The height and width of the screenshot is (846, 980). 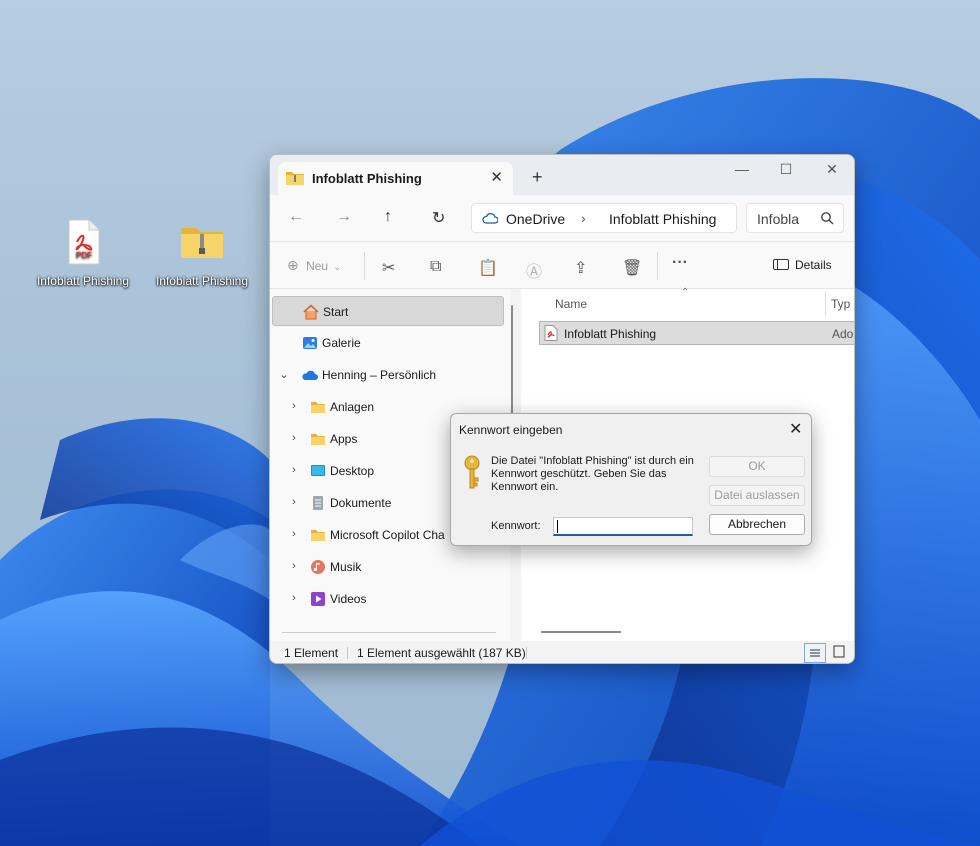 What do you see at coordinates (388, 311) in the screenshot?
I see `sidebar-item-start: Start` at bounding box center [388, 311].